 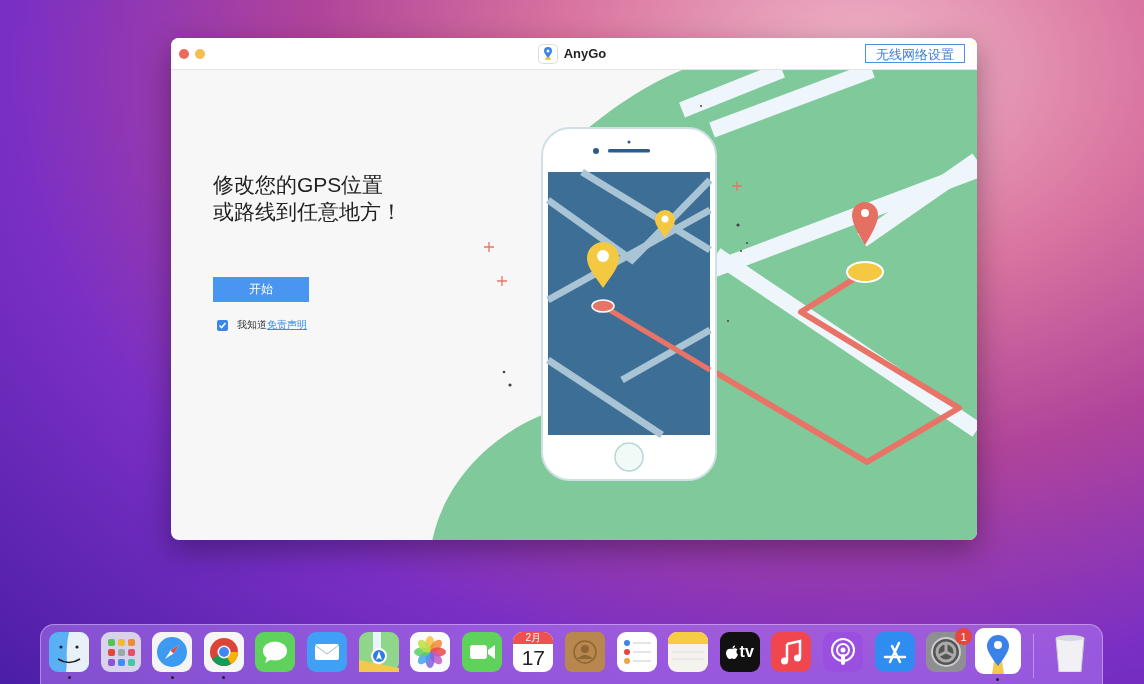 What do you see at coordinates (636, 652) in the screenshot?
I see `checklist-icon` at bounding box center [636, 652].